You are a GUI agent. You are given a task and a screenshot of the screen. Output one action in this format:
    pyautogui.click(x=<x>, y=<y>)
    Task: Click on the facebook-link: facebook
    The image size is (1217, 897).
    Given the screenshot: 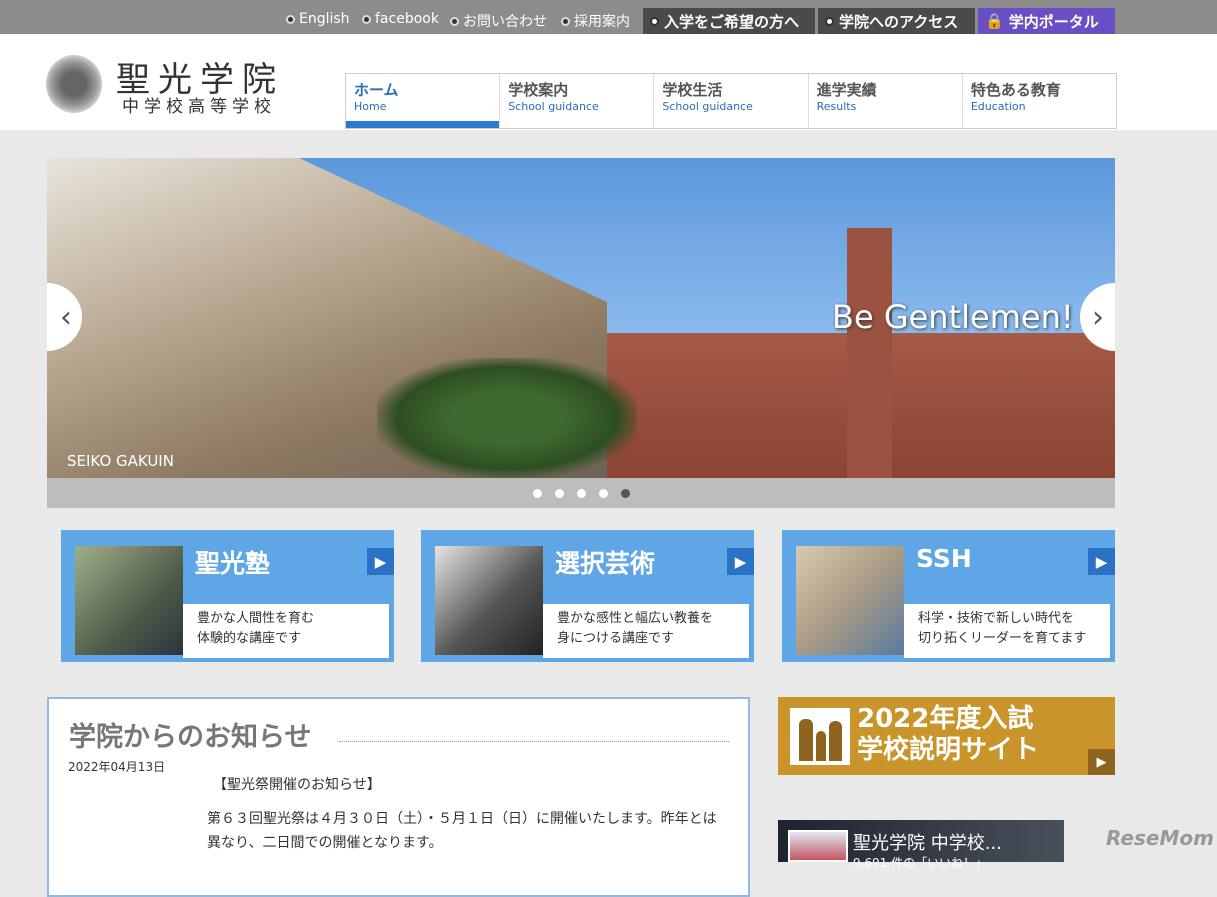 What is the action you would take?
    pyautogui.click(x=400, y=19)
    